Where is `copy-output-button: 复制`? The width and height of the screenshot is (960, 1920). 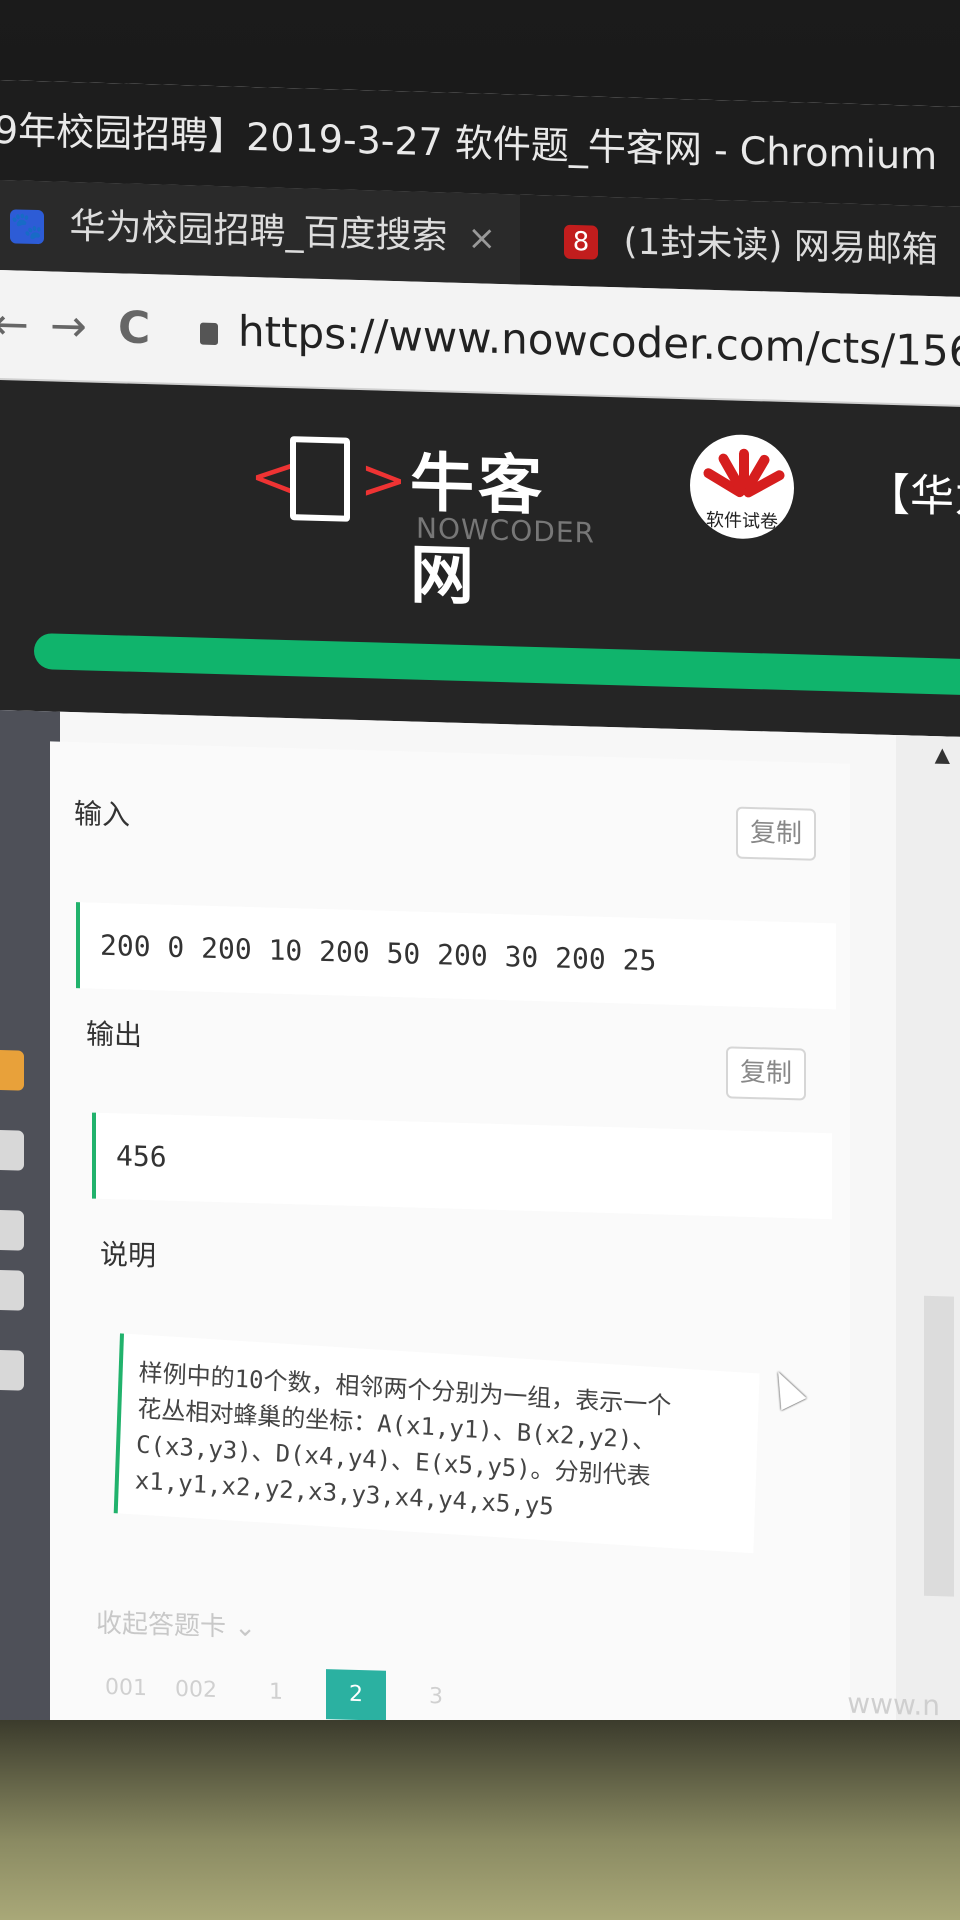
copy-output-button: 复制 is located at coordinates (766, 1073).